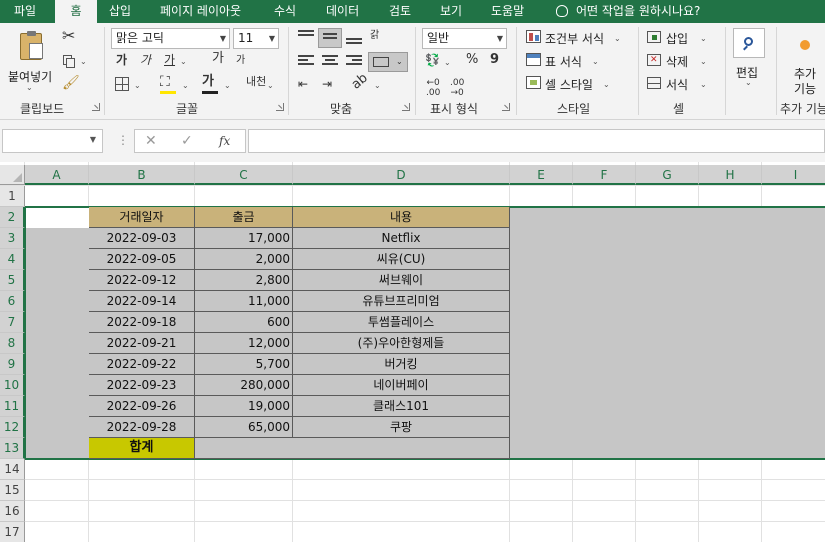 This screenshot has width=825, height=542. What do you see at coordinates (244, 322) in the screenshot?
I see `withdrawal-cell: 600` at bounding box center [244, 322].